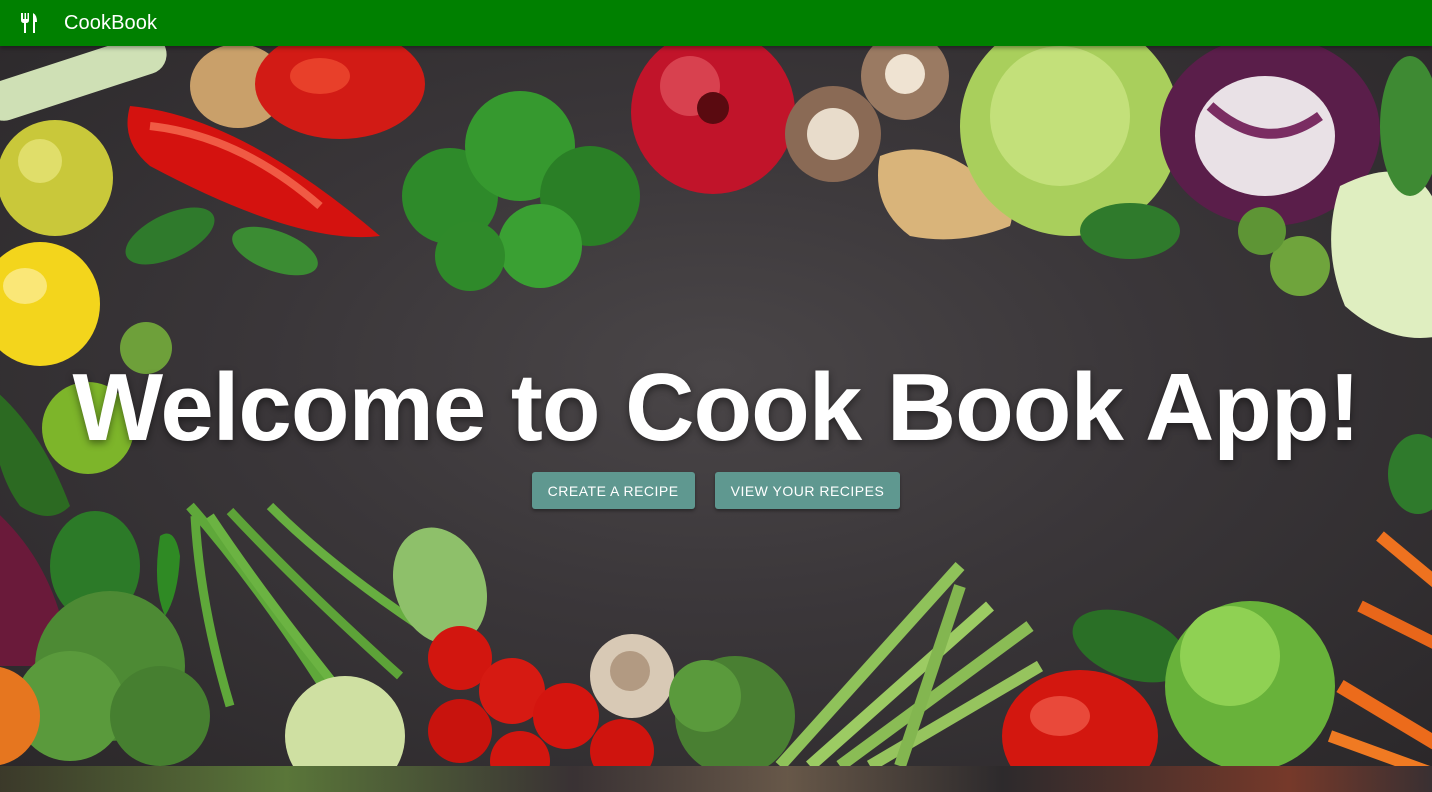  I want to click on create-recipe-button: CREATE A RECIPE, so click(613, 490).